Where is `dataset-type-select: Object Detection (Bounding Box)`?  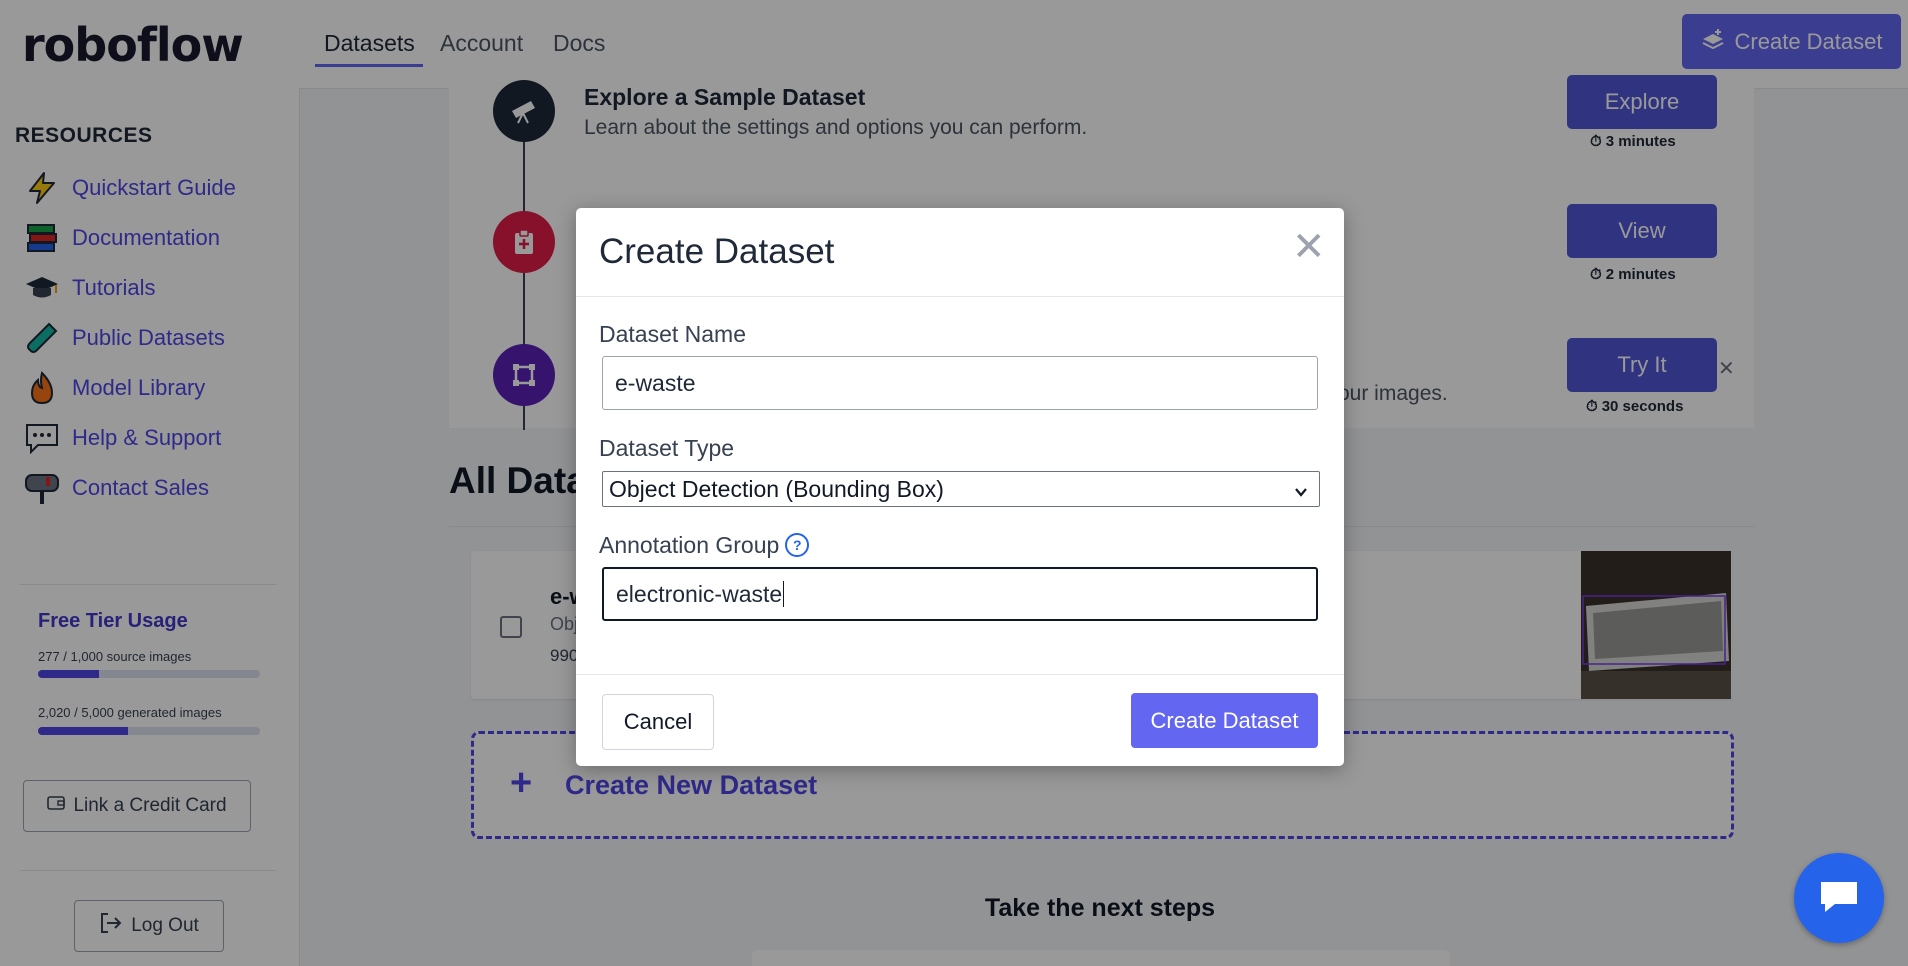 dataset-type-select: Object Detection (Bounding Box) is located at coordinates (961, 489).